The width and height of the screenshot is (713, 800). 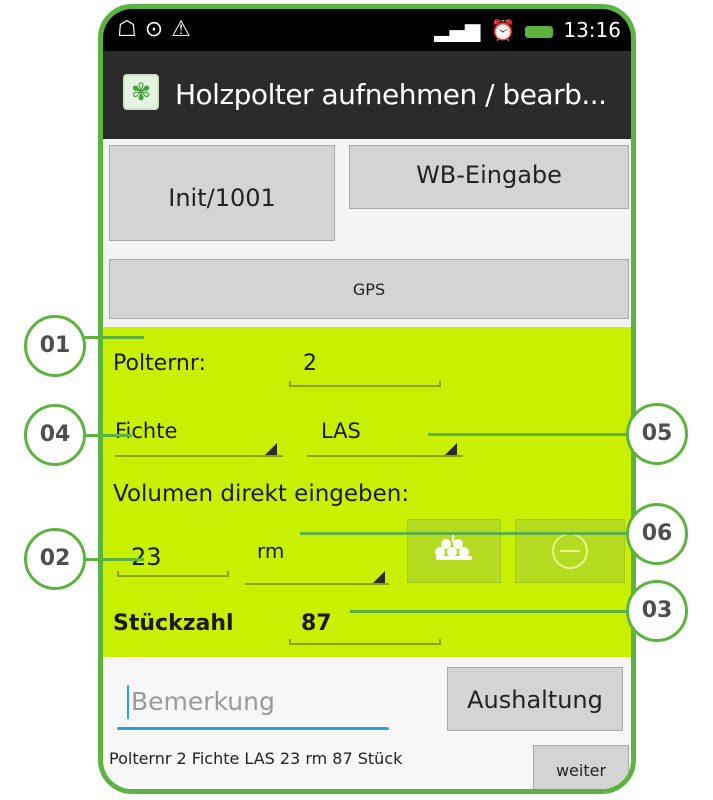 I want to click on round-log-button, so click(x=570, y=551).